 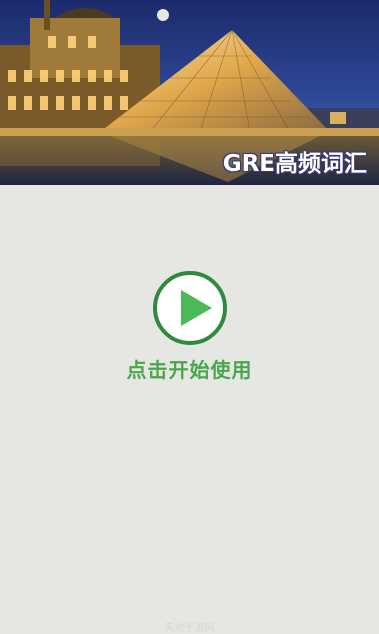 I want to click on play-icon, so click(x=190, y=308).